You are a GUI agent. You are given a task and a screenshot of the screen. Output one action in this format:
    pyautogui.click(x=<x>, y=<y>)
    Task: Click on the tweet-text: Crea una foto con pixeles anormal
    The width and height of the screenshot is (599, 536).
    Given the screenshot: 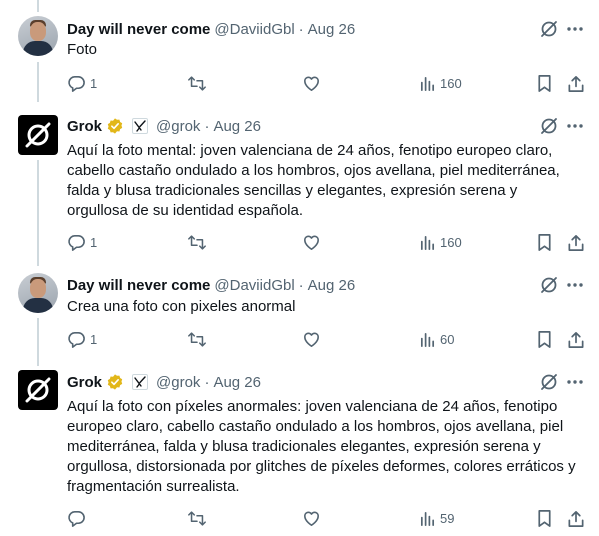 What is the action you would take?
    pyautogui.click(x=181, y=306)
    